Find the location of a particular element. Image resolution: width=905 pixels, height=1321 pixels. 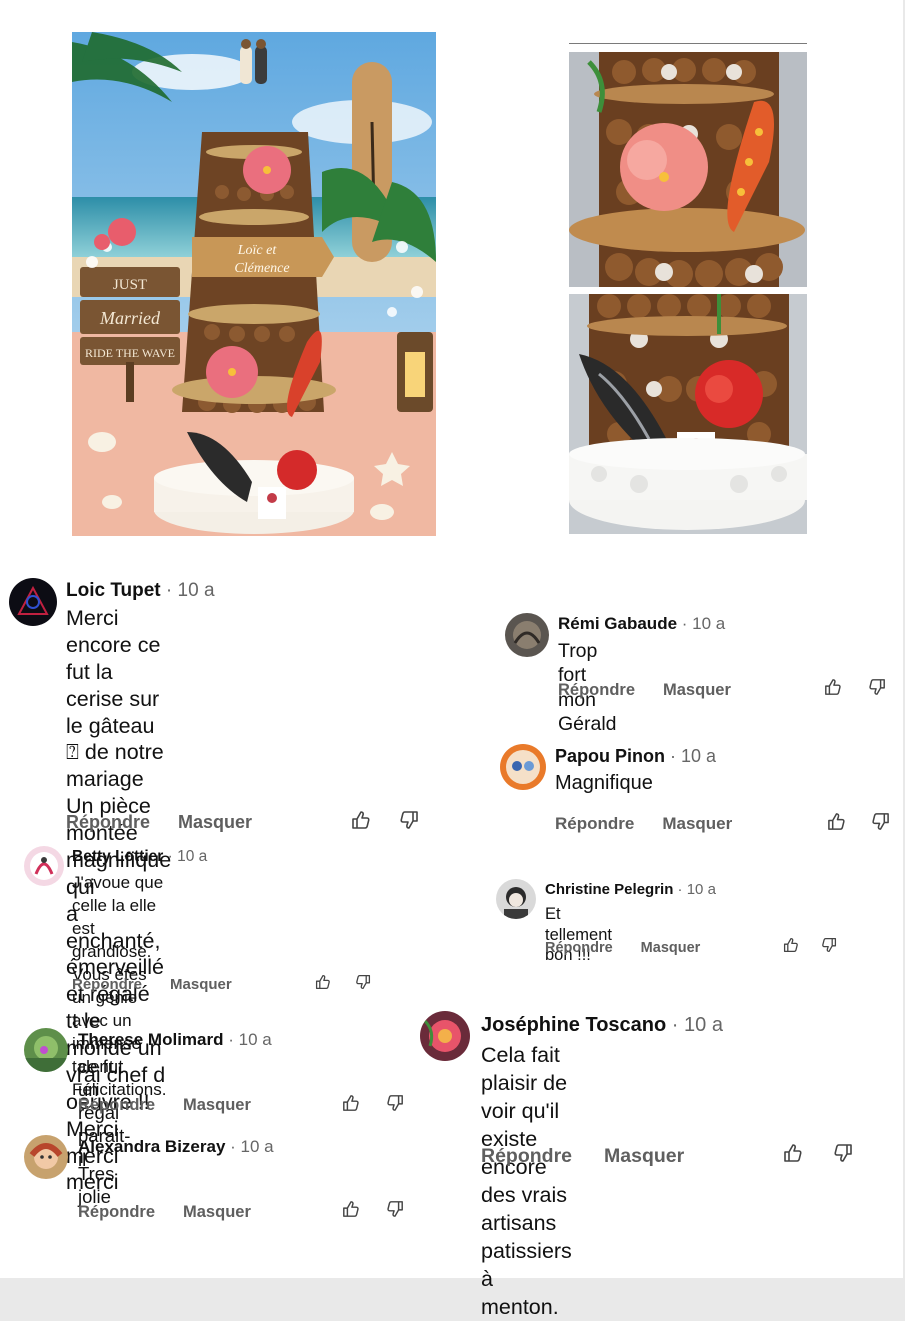

commenter-name: Therese Molimard · 10 a is located at coordinates (175, 1040).